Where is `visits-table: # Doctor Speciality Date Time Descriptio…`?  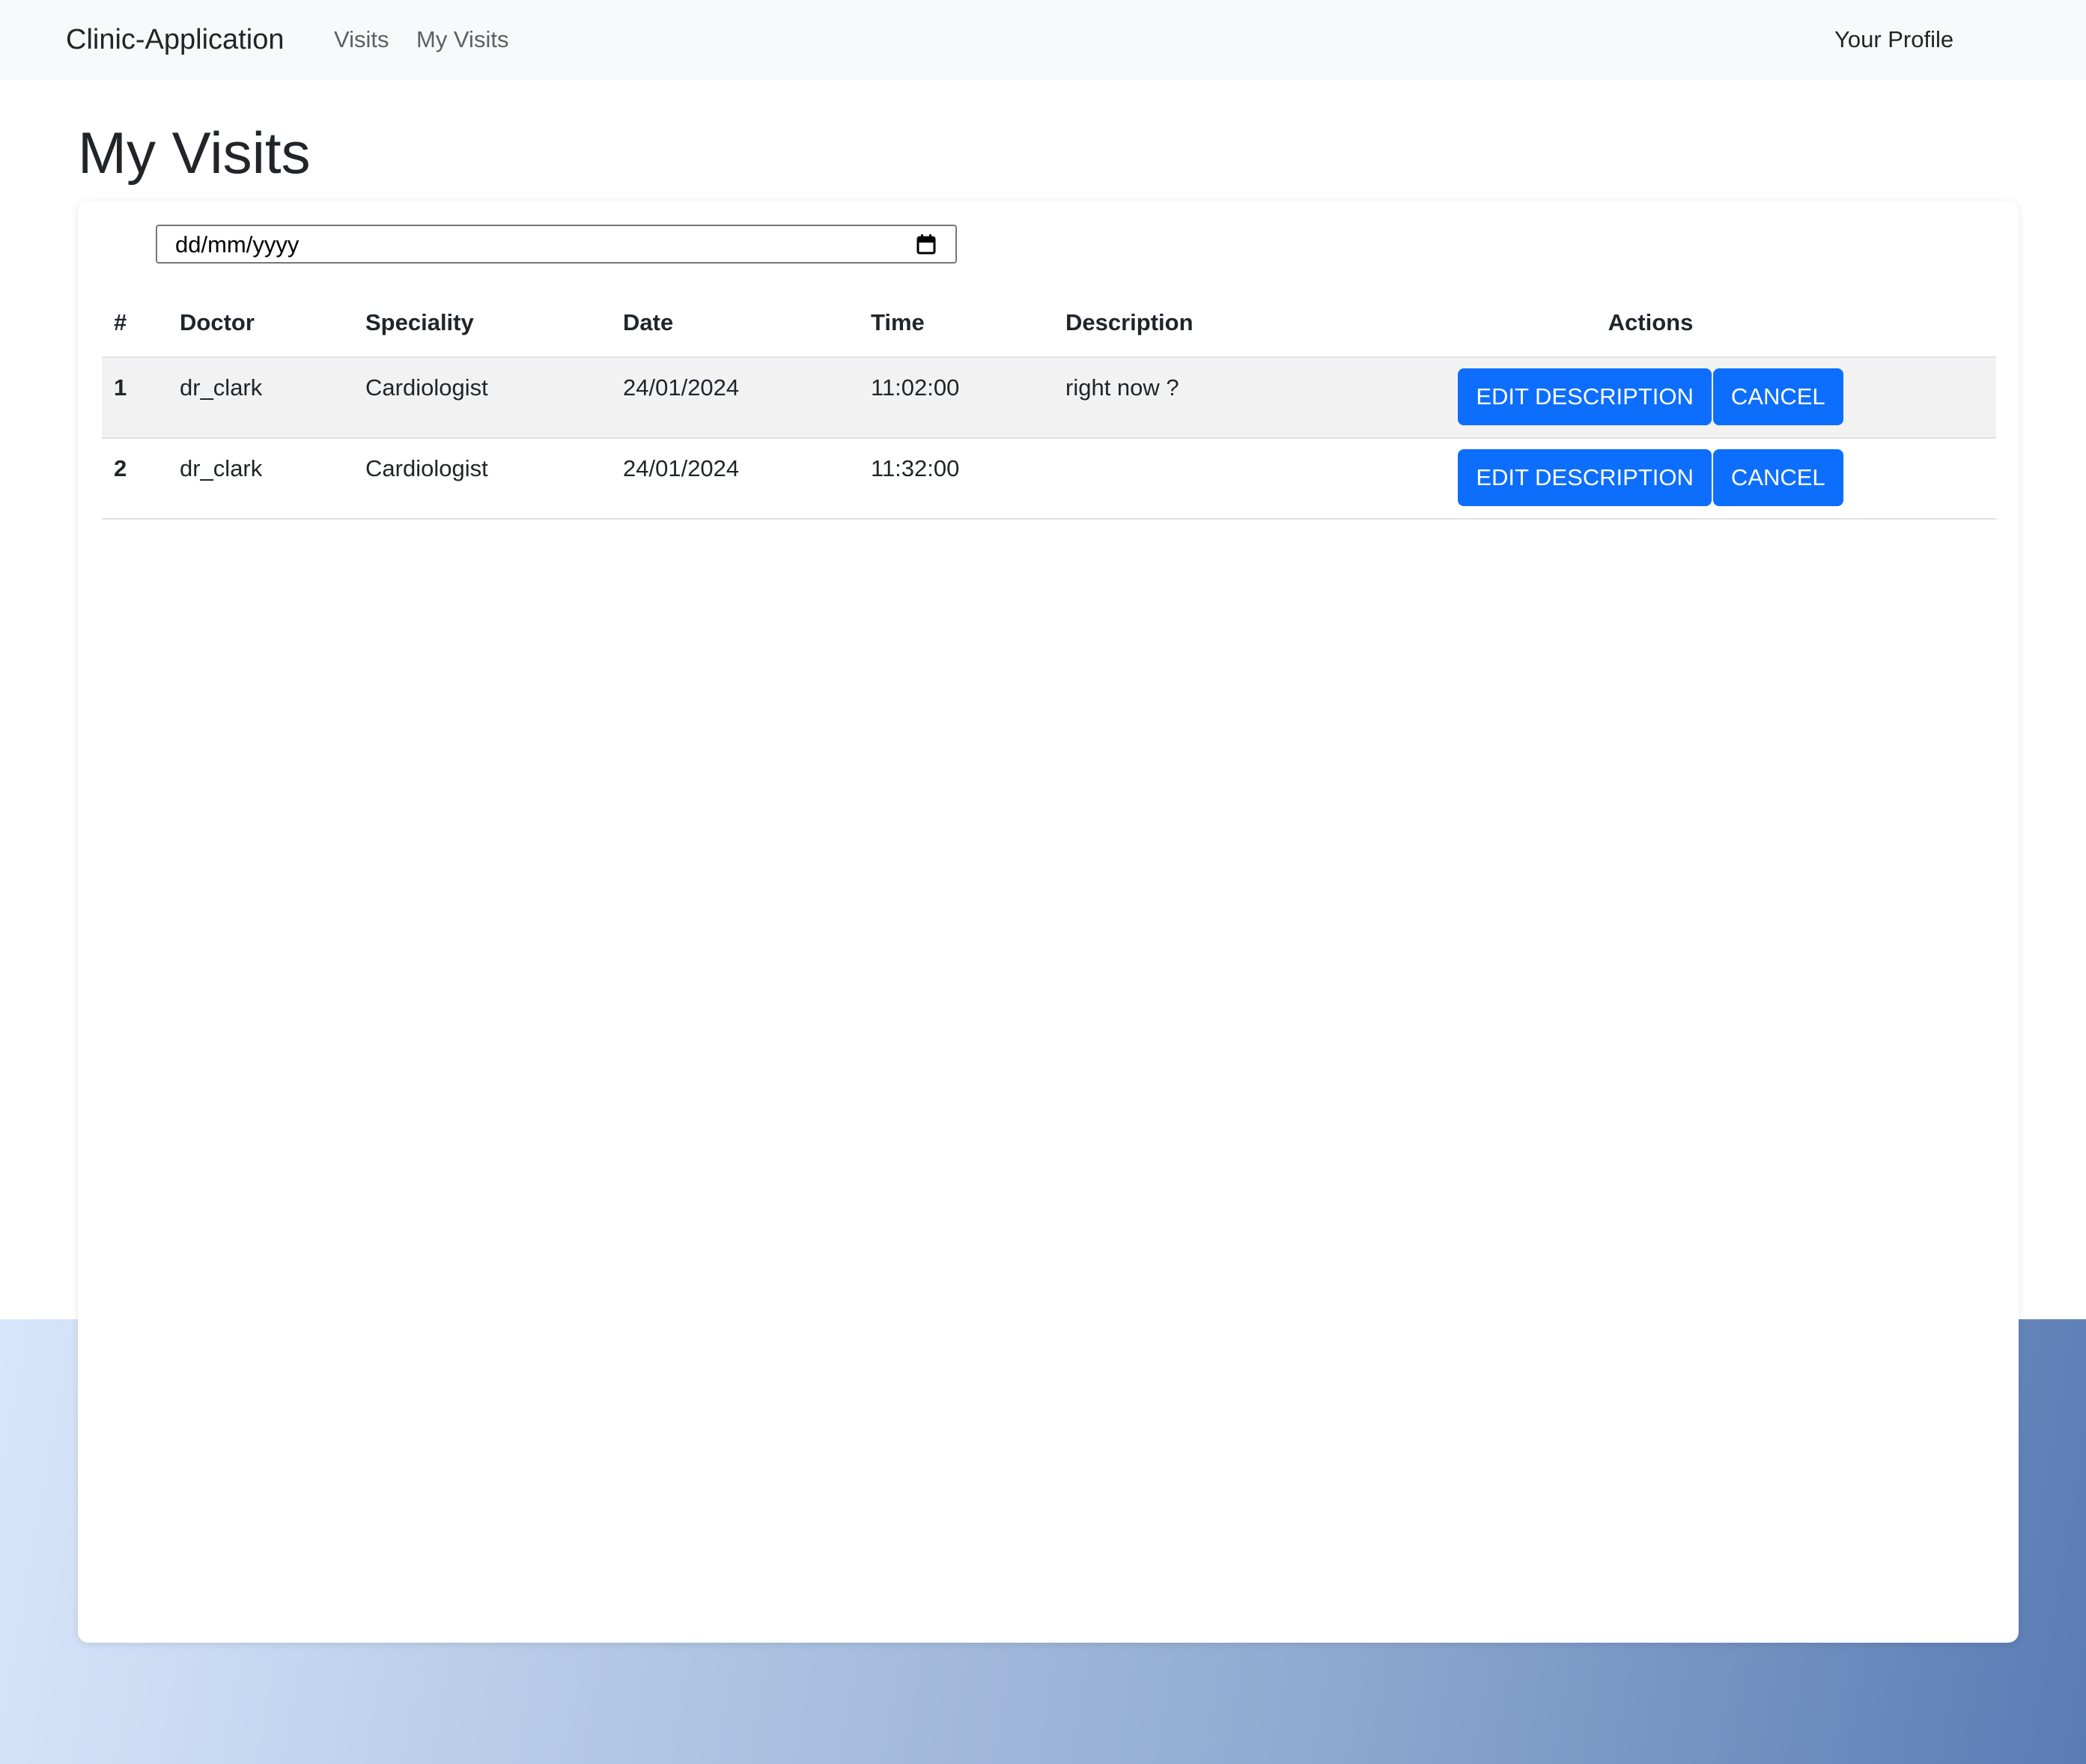
visits-table: # Doctor Speciality Date Time Descriptio… is located at coordinates (1049, 404).